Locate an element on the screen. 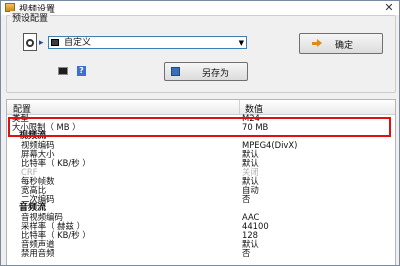  grid-row: 禁用音频否 is located at coordinates (201, 253).